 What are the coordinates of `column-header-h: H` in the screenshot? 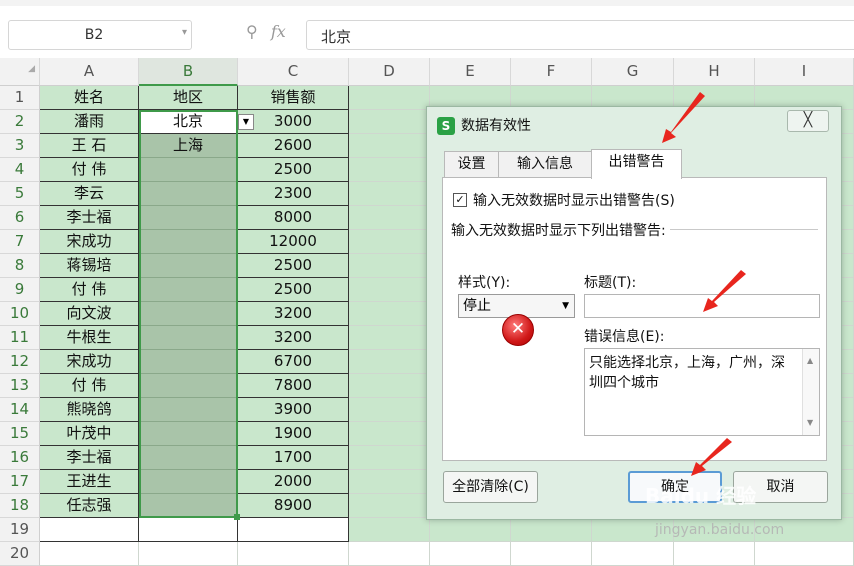 It's located at (714, 72).